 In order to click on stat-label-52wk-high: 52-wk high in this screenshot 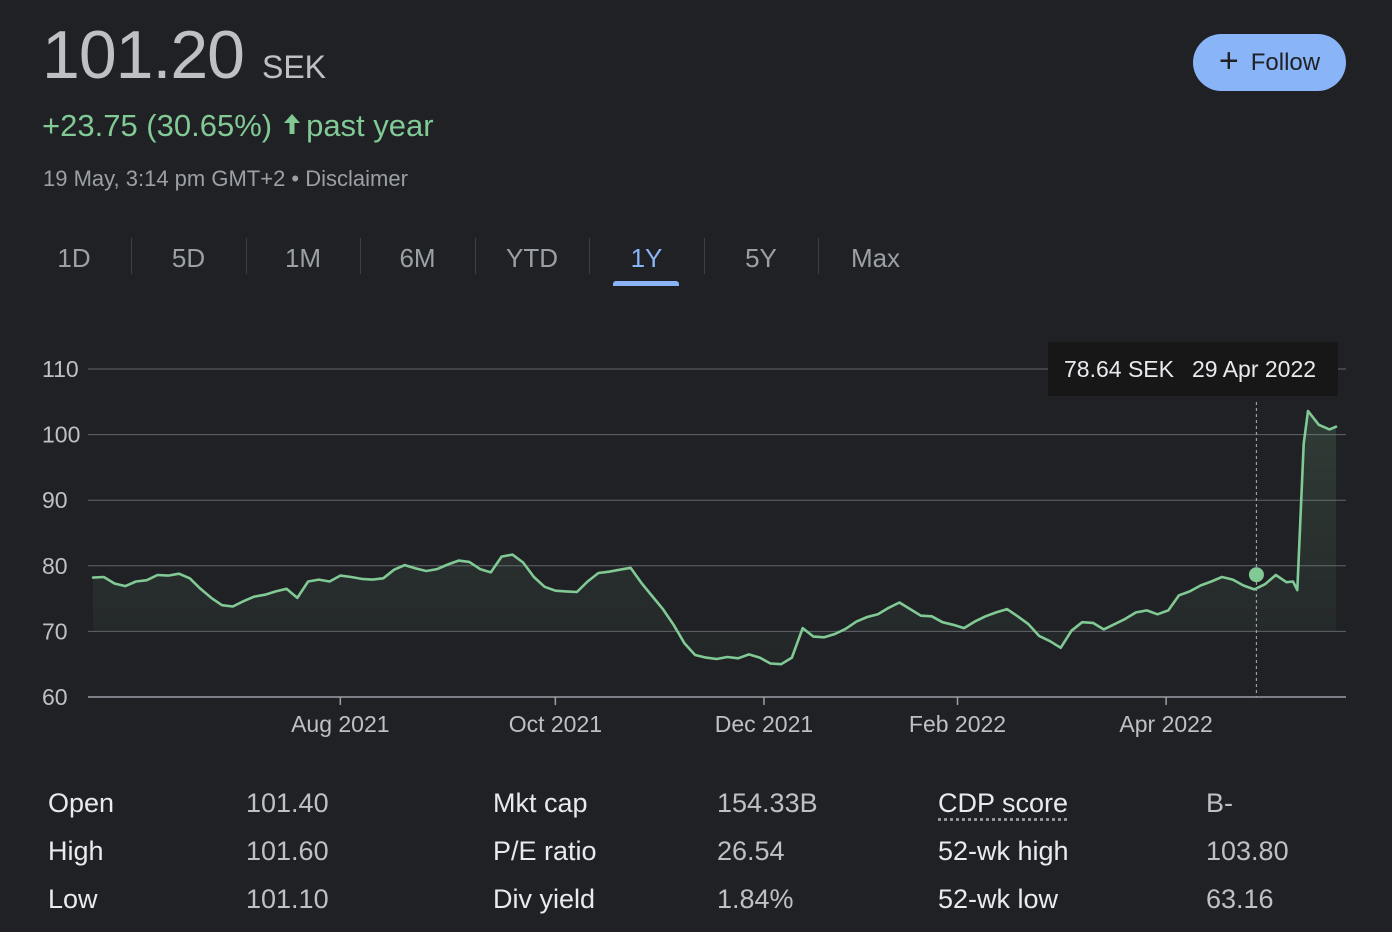, I will do `click(1003, 851)`.